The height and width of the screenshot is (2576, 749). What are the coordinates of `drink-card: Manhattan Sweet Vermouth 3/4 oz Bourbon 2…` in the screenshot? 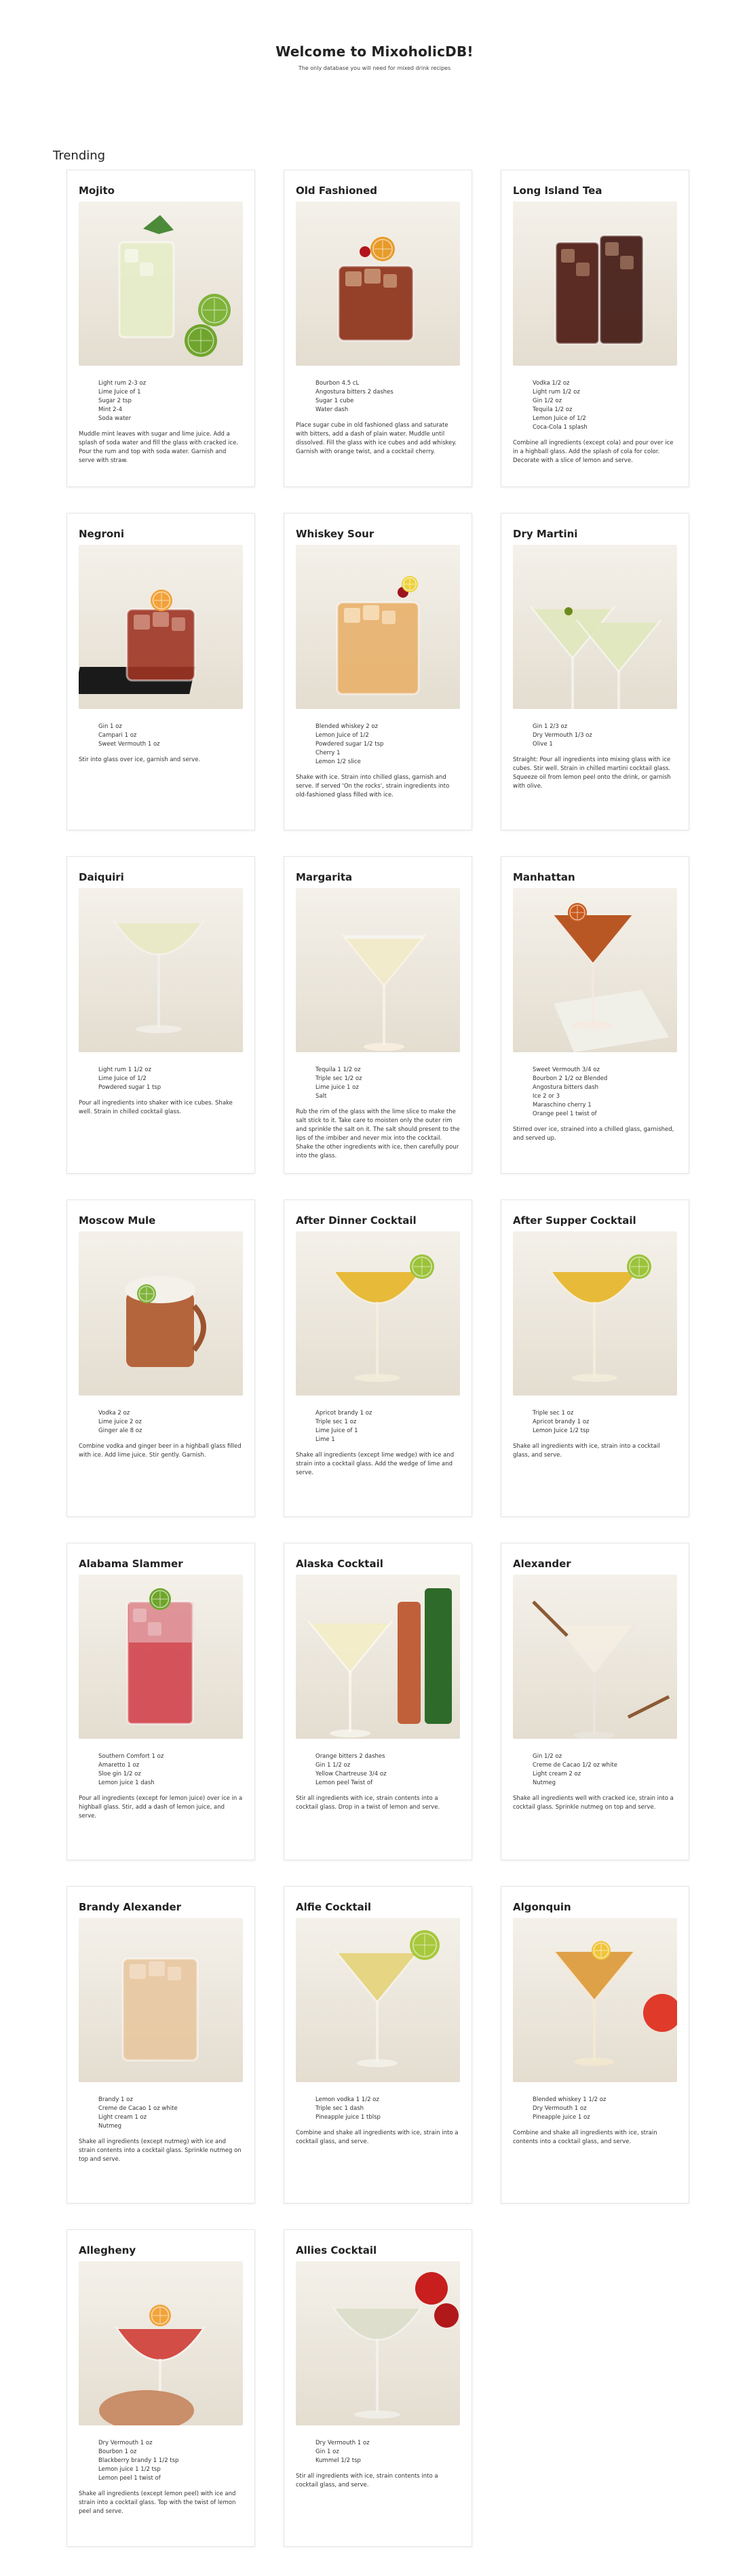 It's located at (595, 1015).